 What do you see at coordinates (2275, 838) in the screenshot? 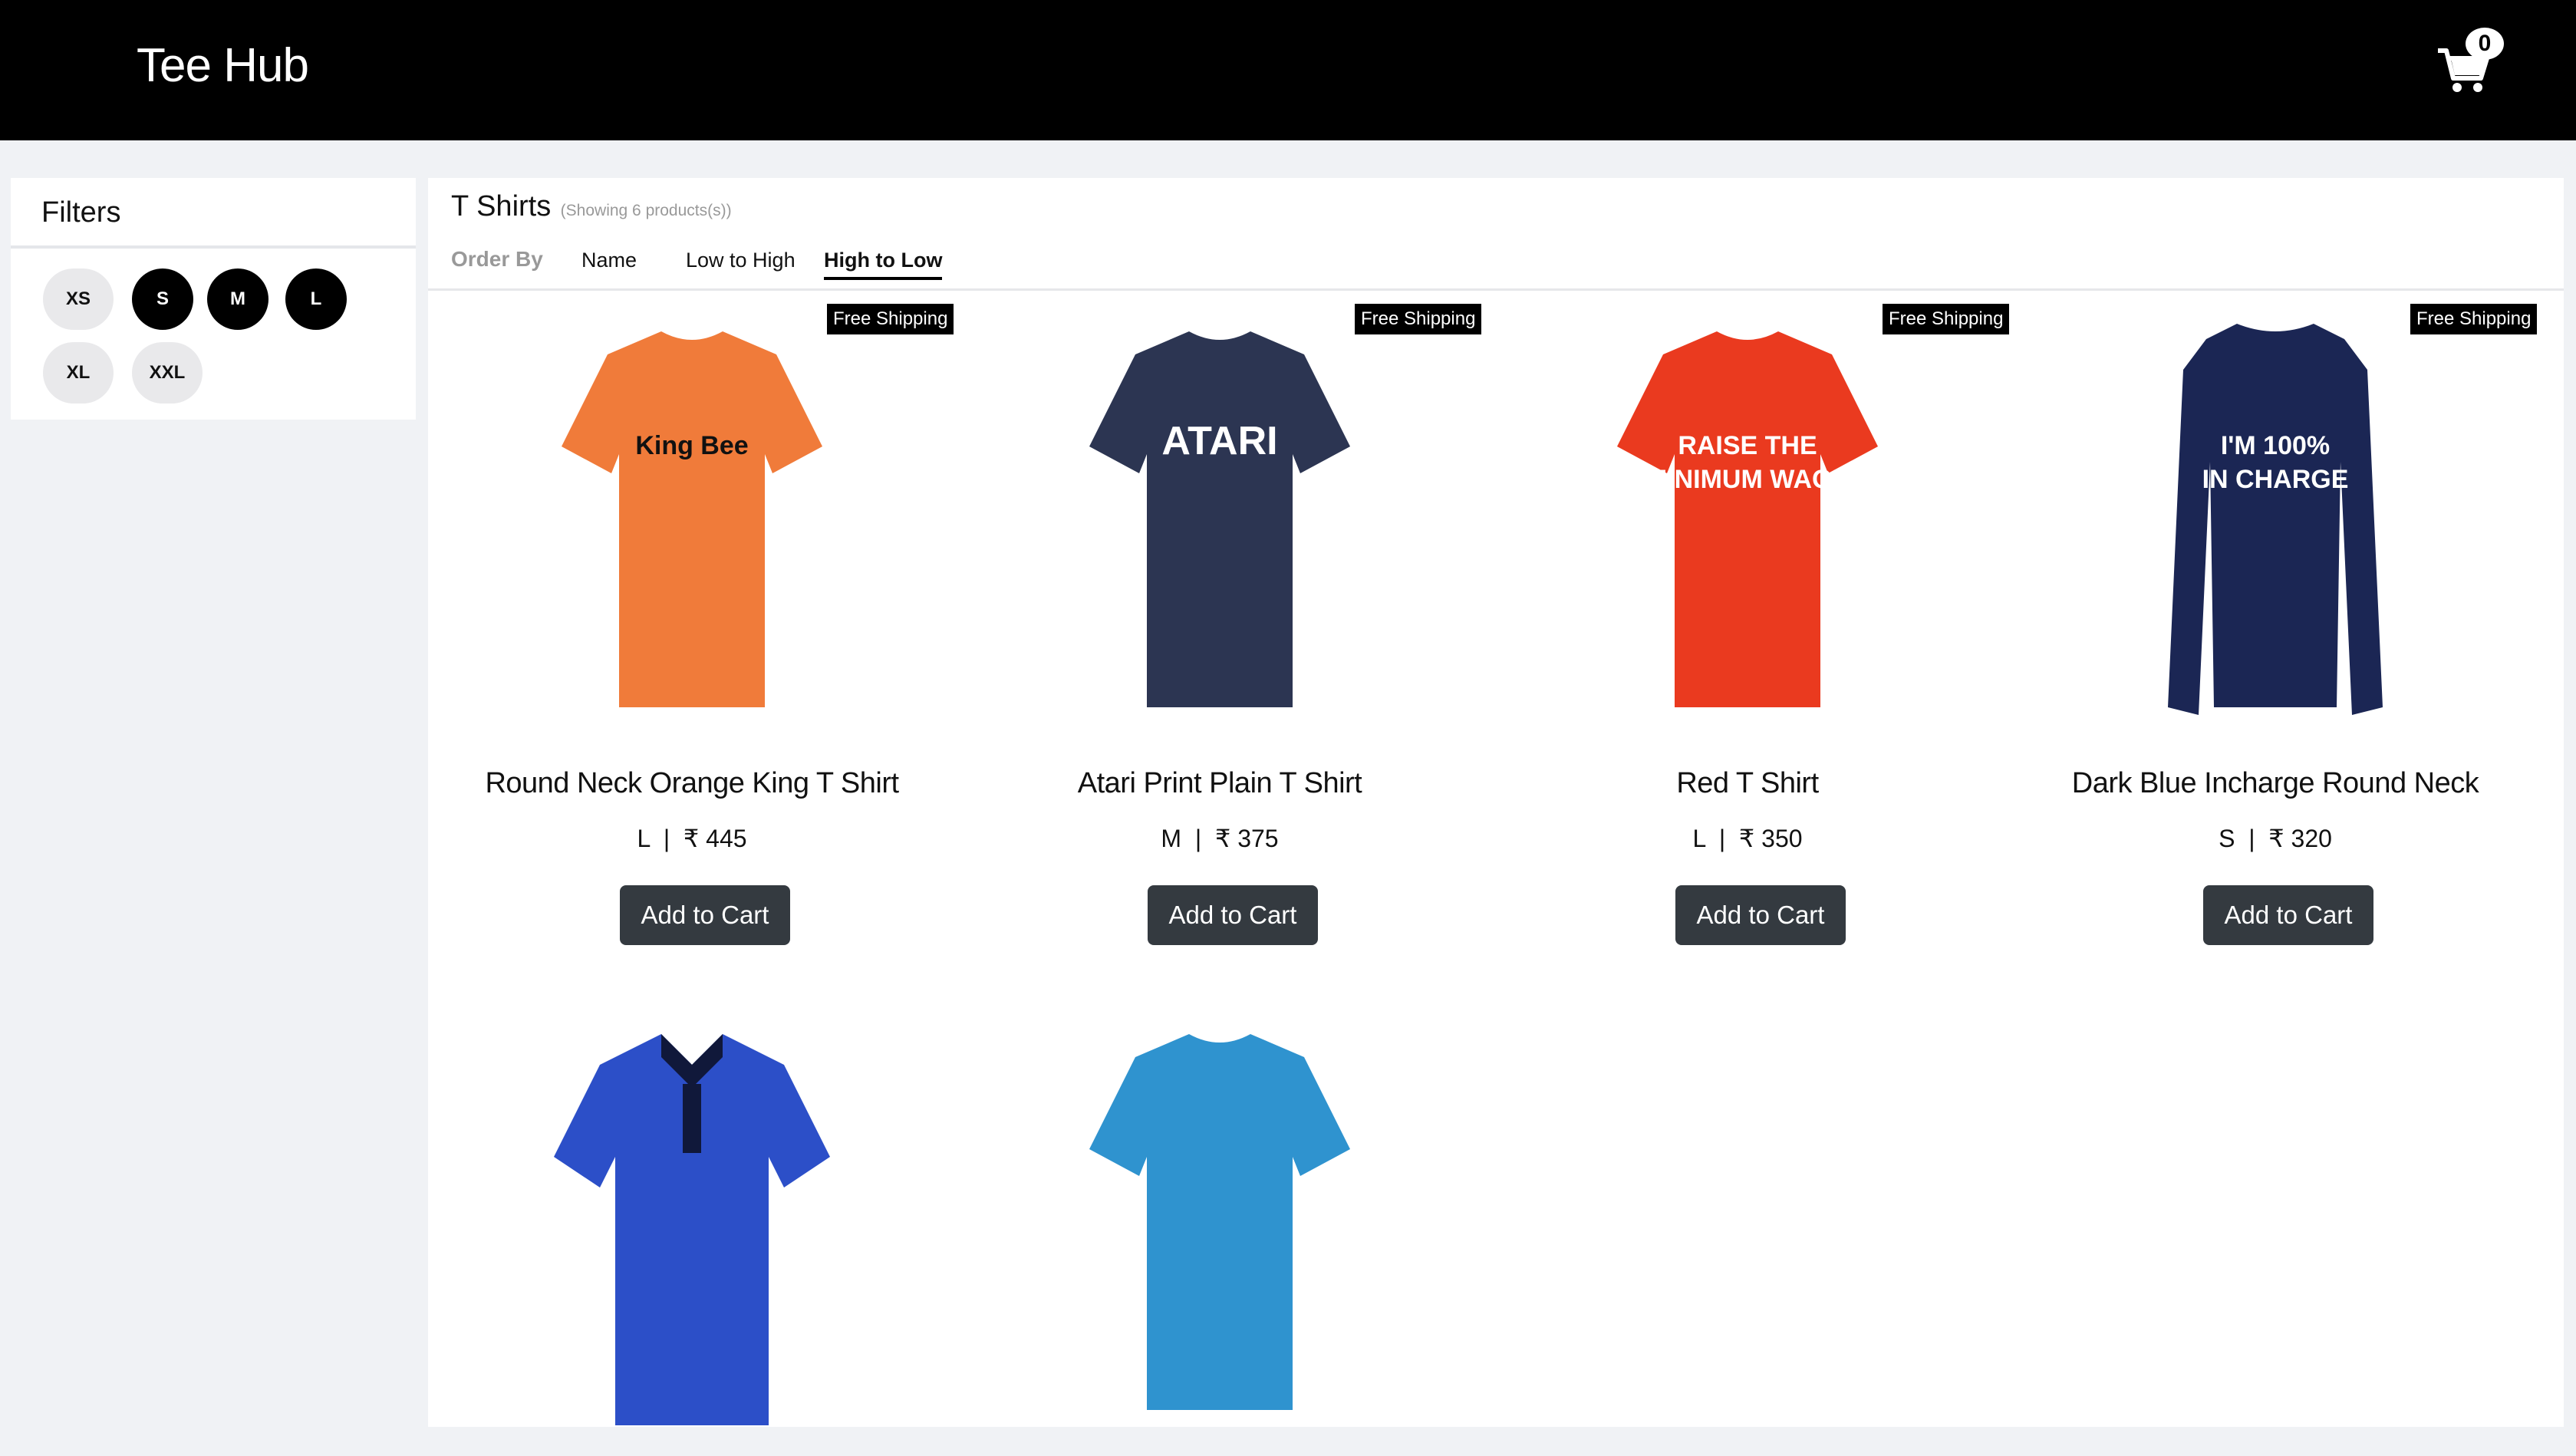
I see `product-size-price: S | ₹ 320` at bounding box center [2275, 838].